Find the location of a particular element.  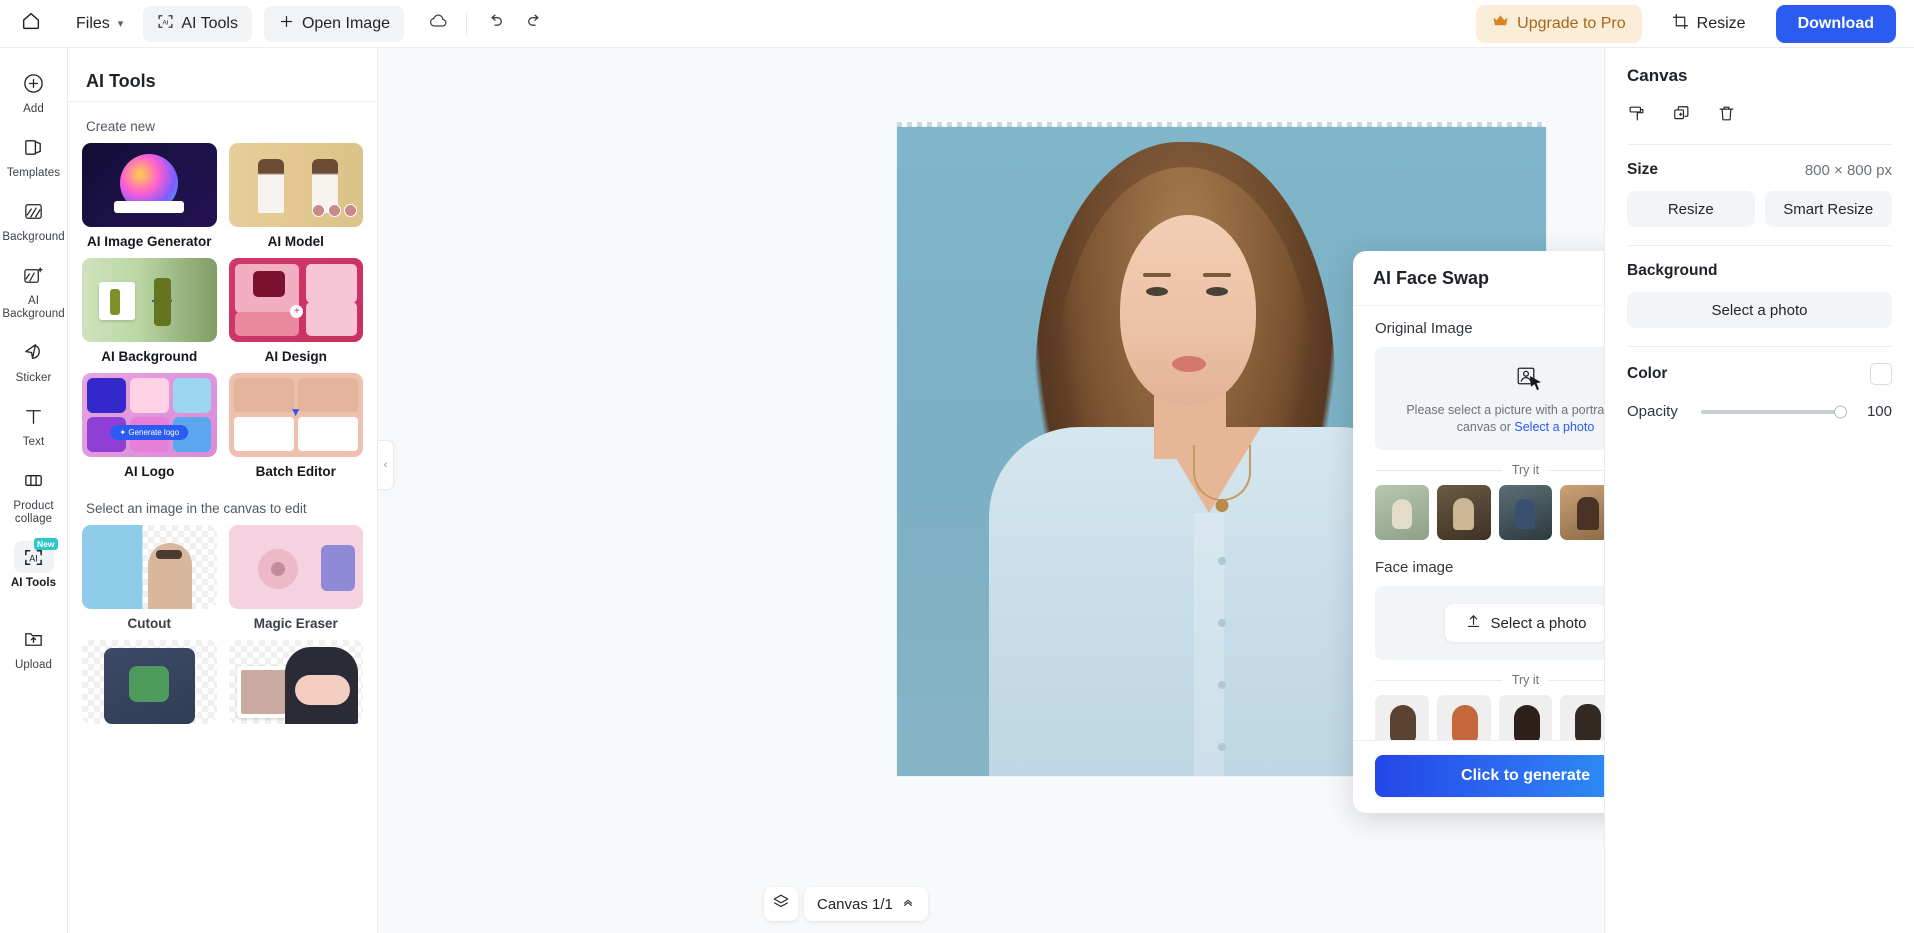

cloud-sync-button is located at coordinates (438, 24).